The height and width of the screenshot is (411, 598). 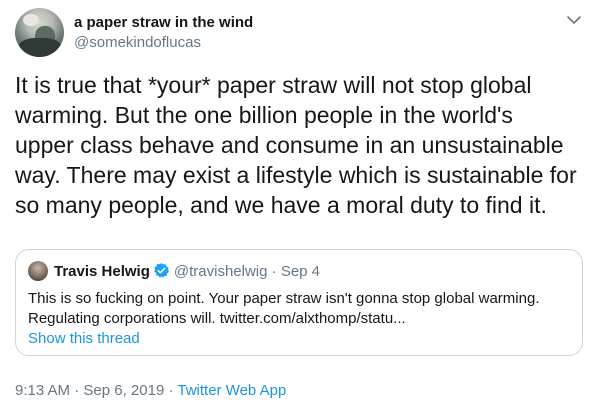 What do you see at coordinates (102, 271) in the screenshot?
I see `quoted-display-name: Travis Helwig` at bounding box center [102, 271].